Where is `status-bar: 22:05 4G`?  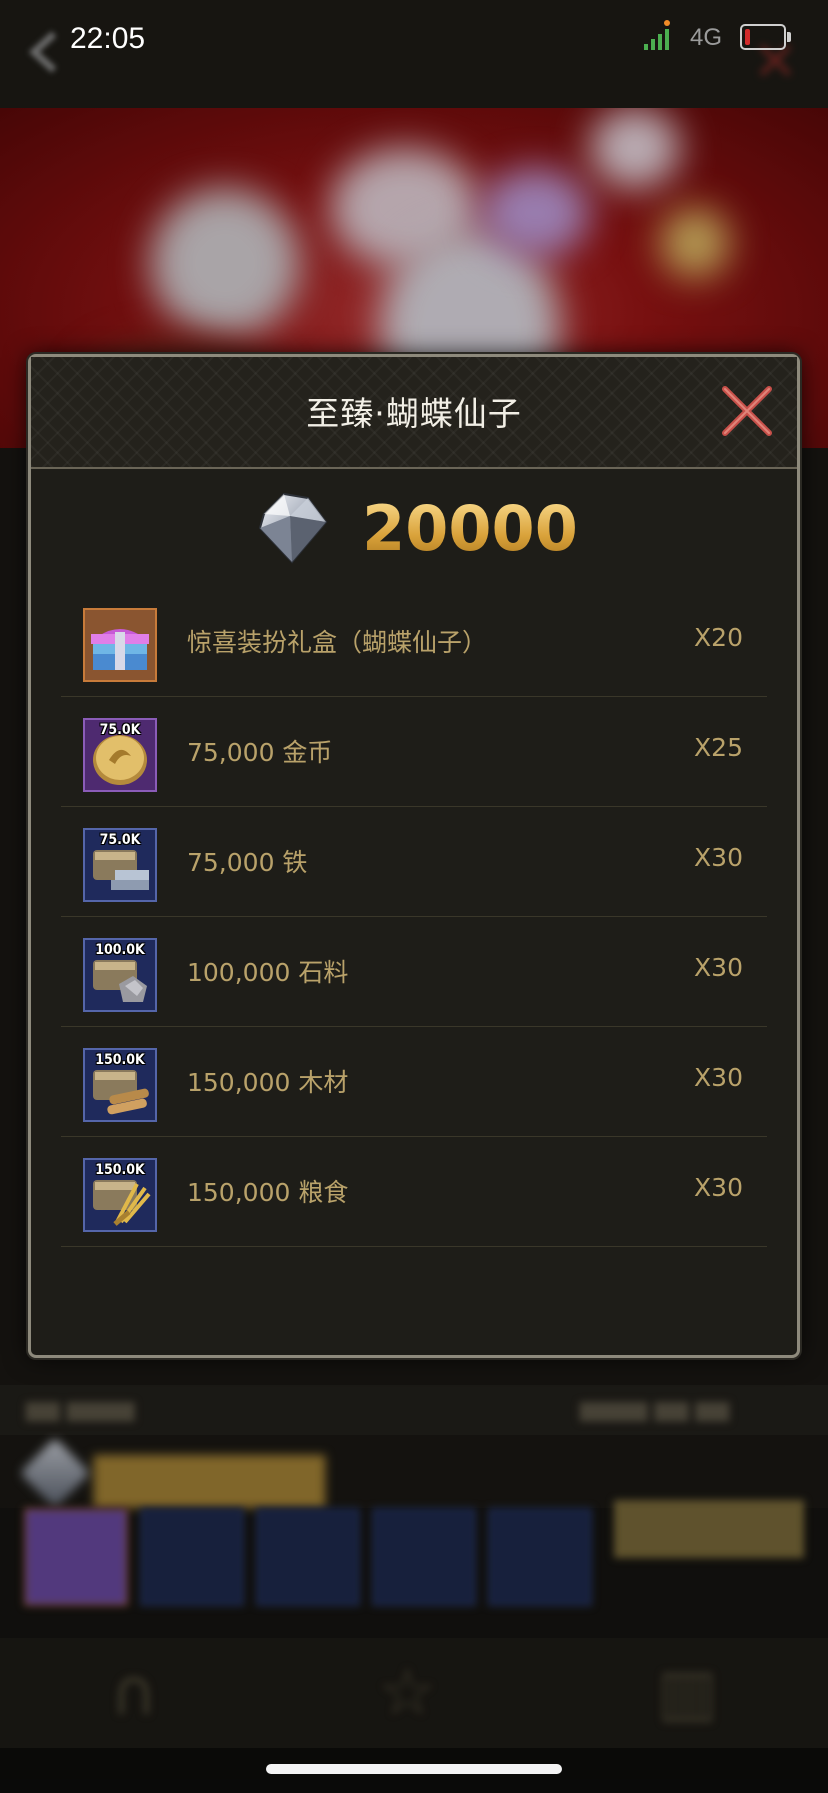
status-bar: 22:05 4G is located at coordinates (414, 40).